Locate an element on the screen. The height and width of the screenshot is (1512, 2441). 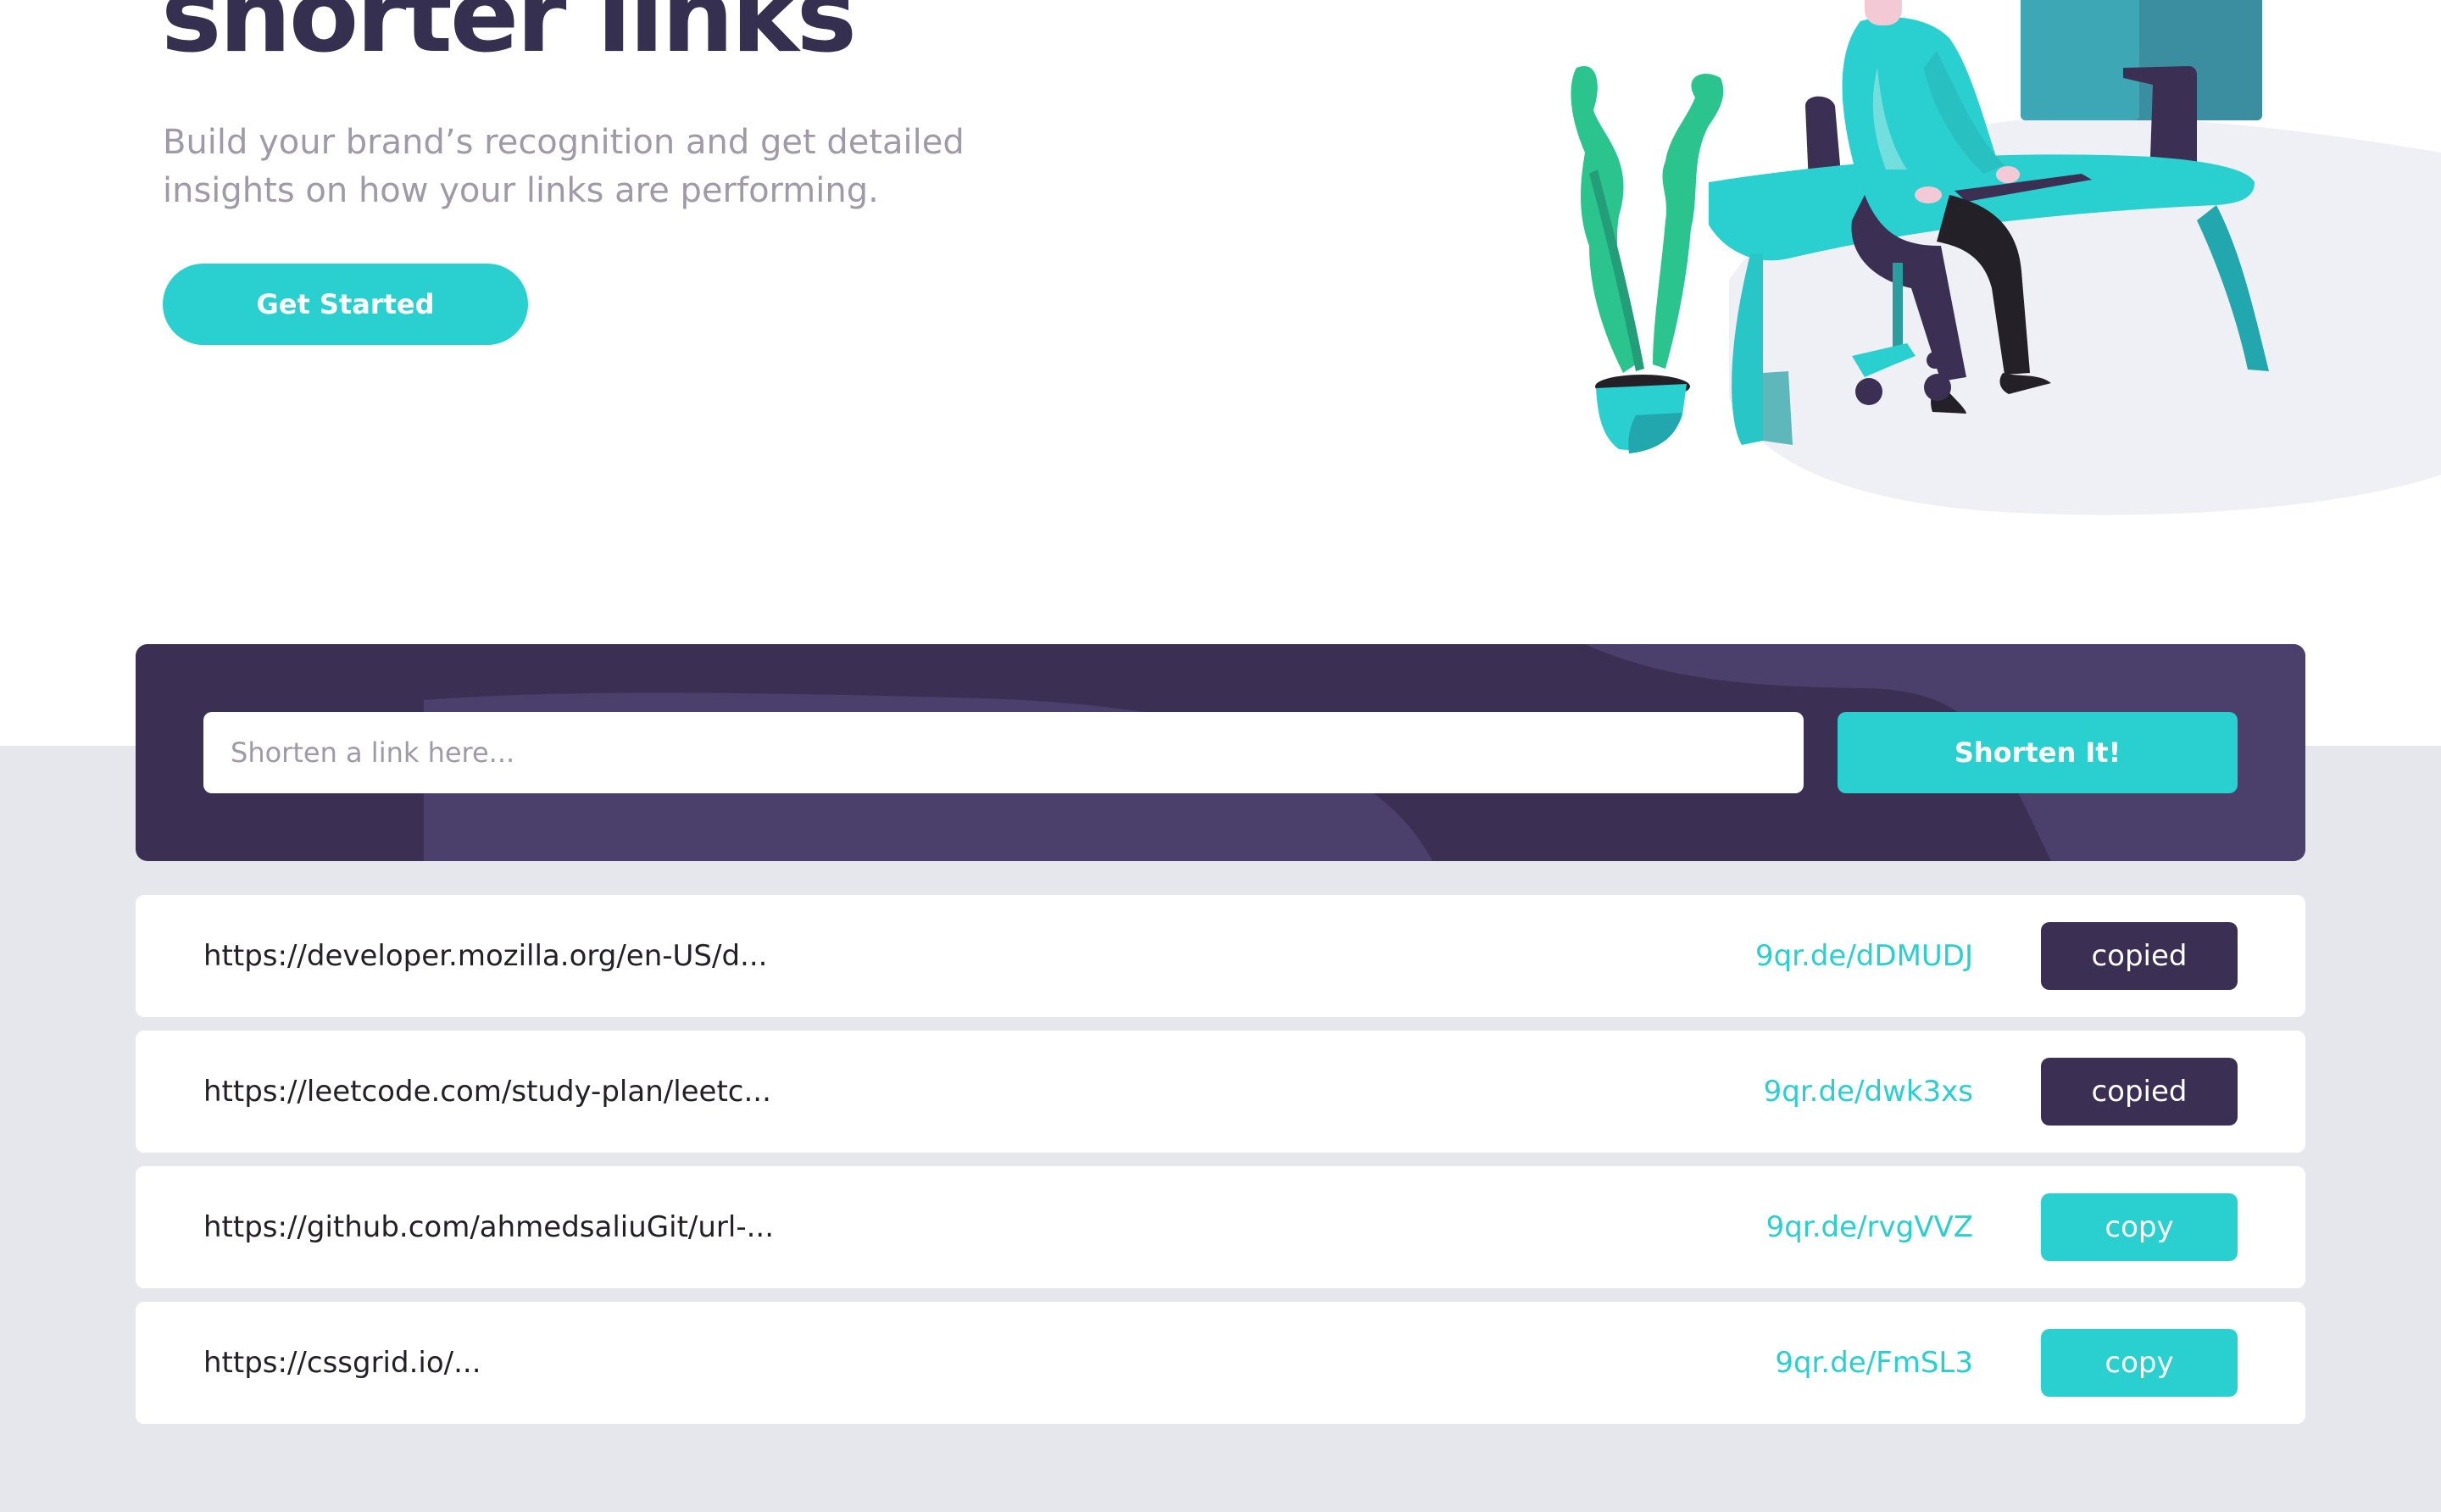
short-url-link: 9qr.de/dwk3xs is located at coordinates (1869, 1092).